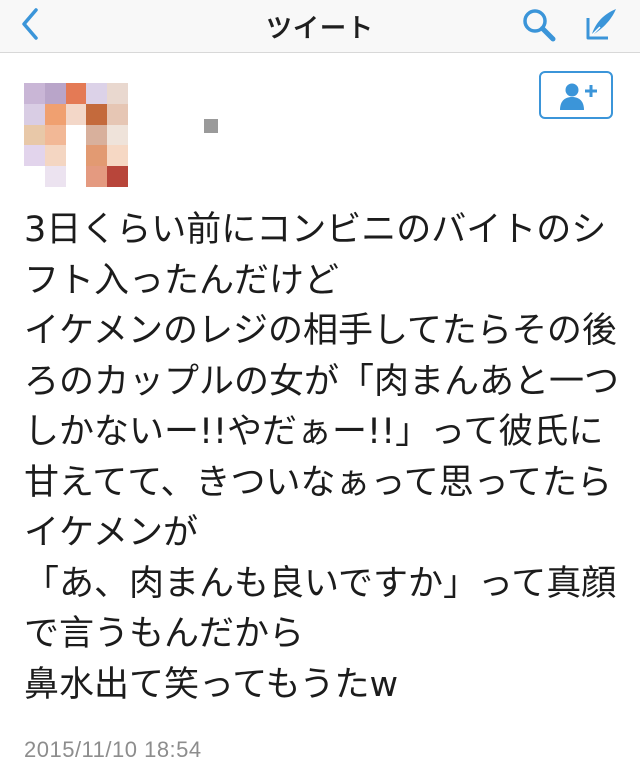  Describe the element at coordinates (76, 135) in the screenshot. I see `avatar` at that location.